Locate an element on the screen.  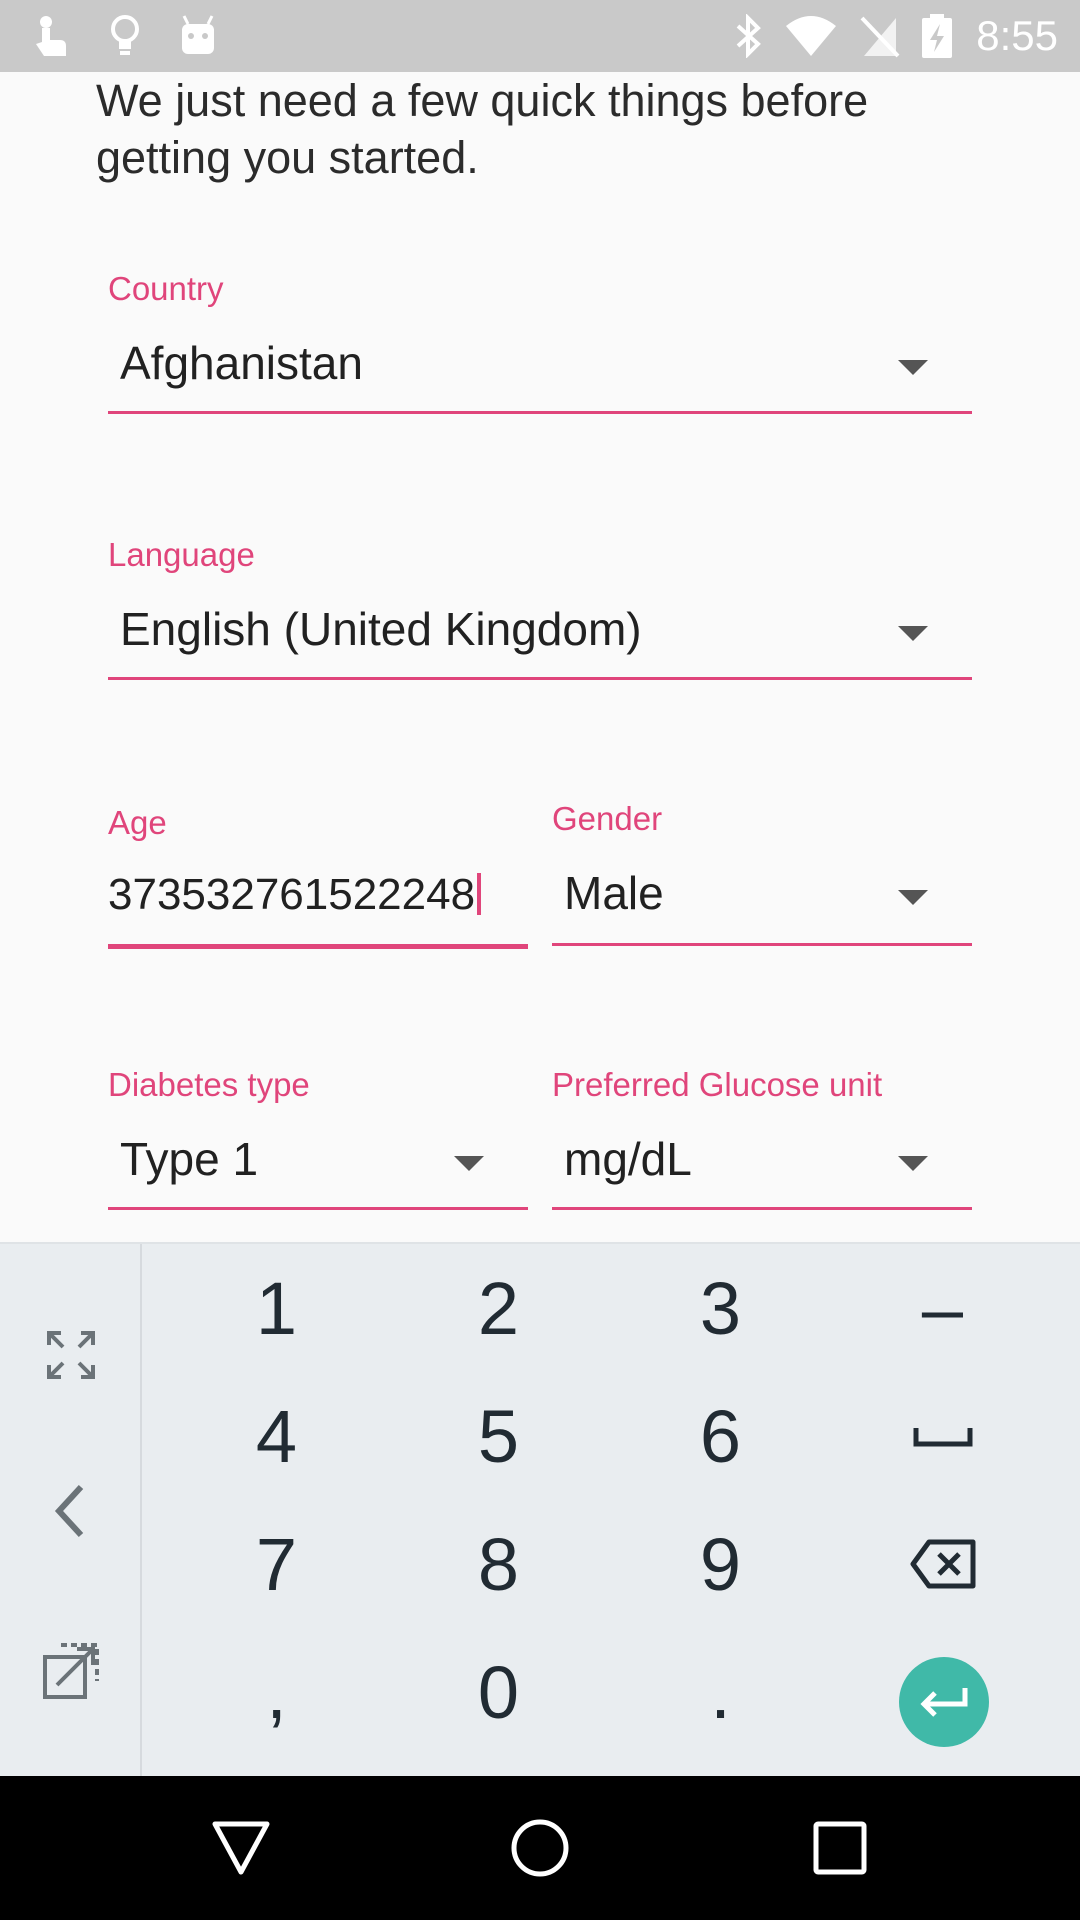
nav-home-button is located at coordinates (540, 1848).